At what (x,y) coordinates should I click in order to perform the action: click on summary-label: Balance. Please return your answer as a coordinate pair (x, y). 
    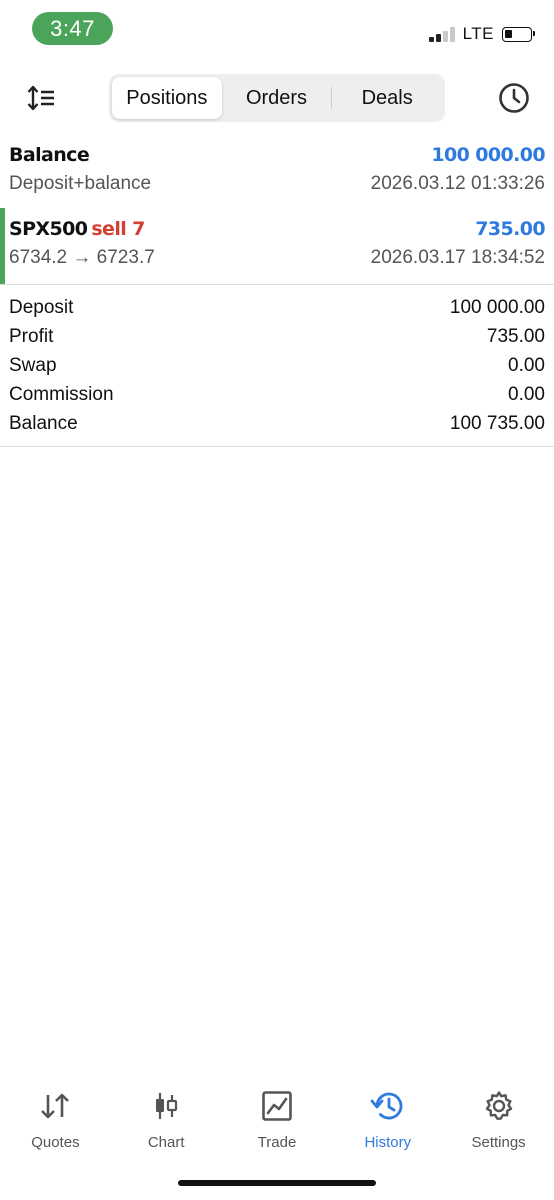
    Looking at the image, I should click on (43, 423).